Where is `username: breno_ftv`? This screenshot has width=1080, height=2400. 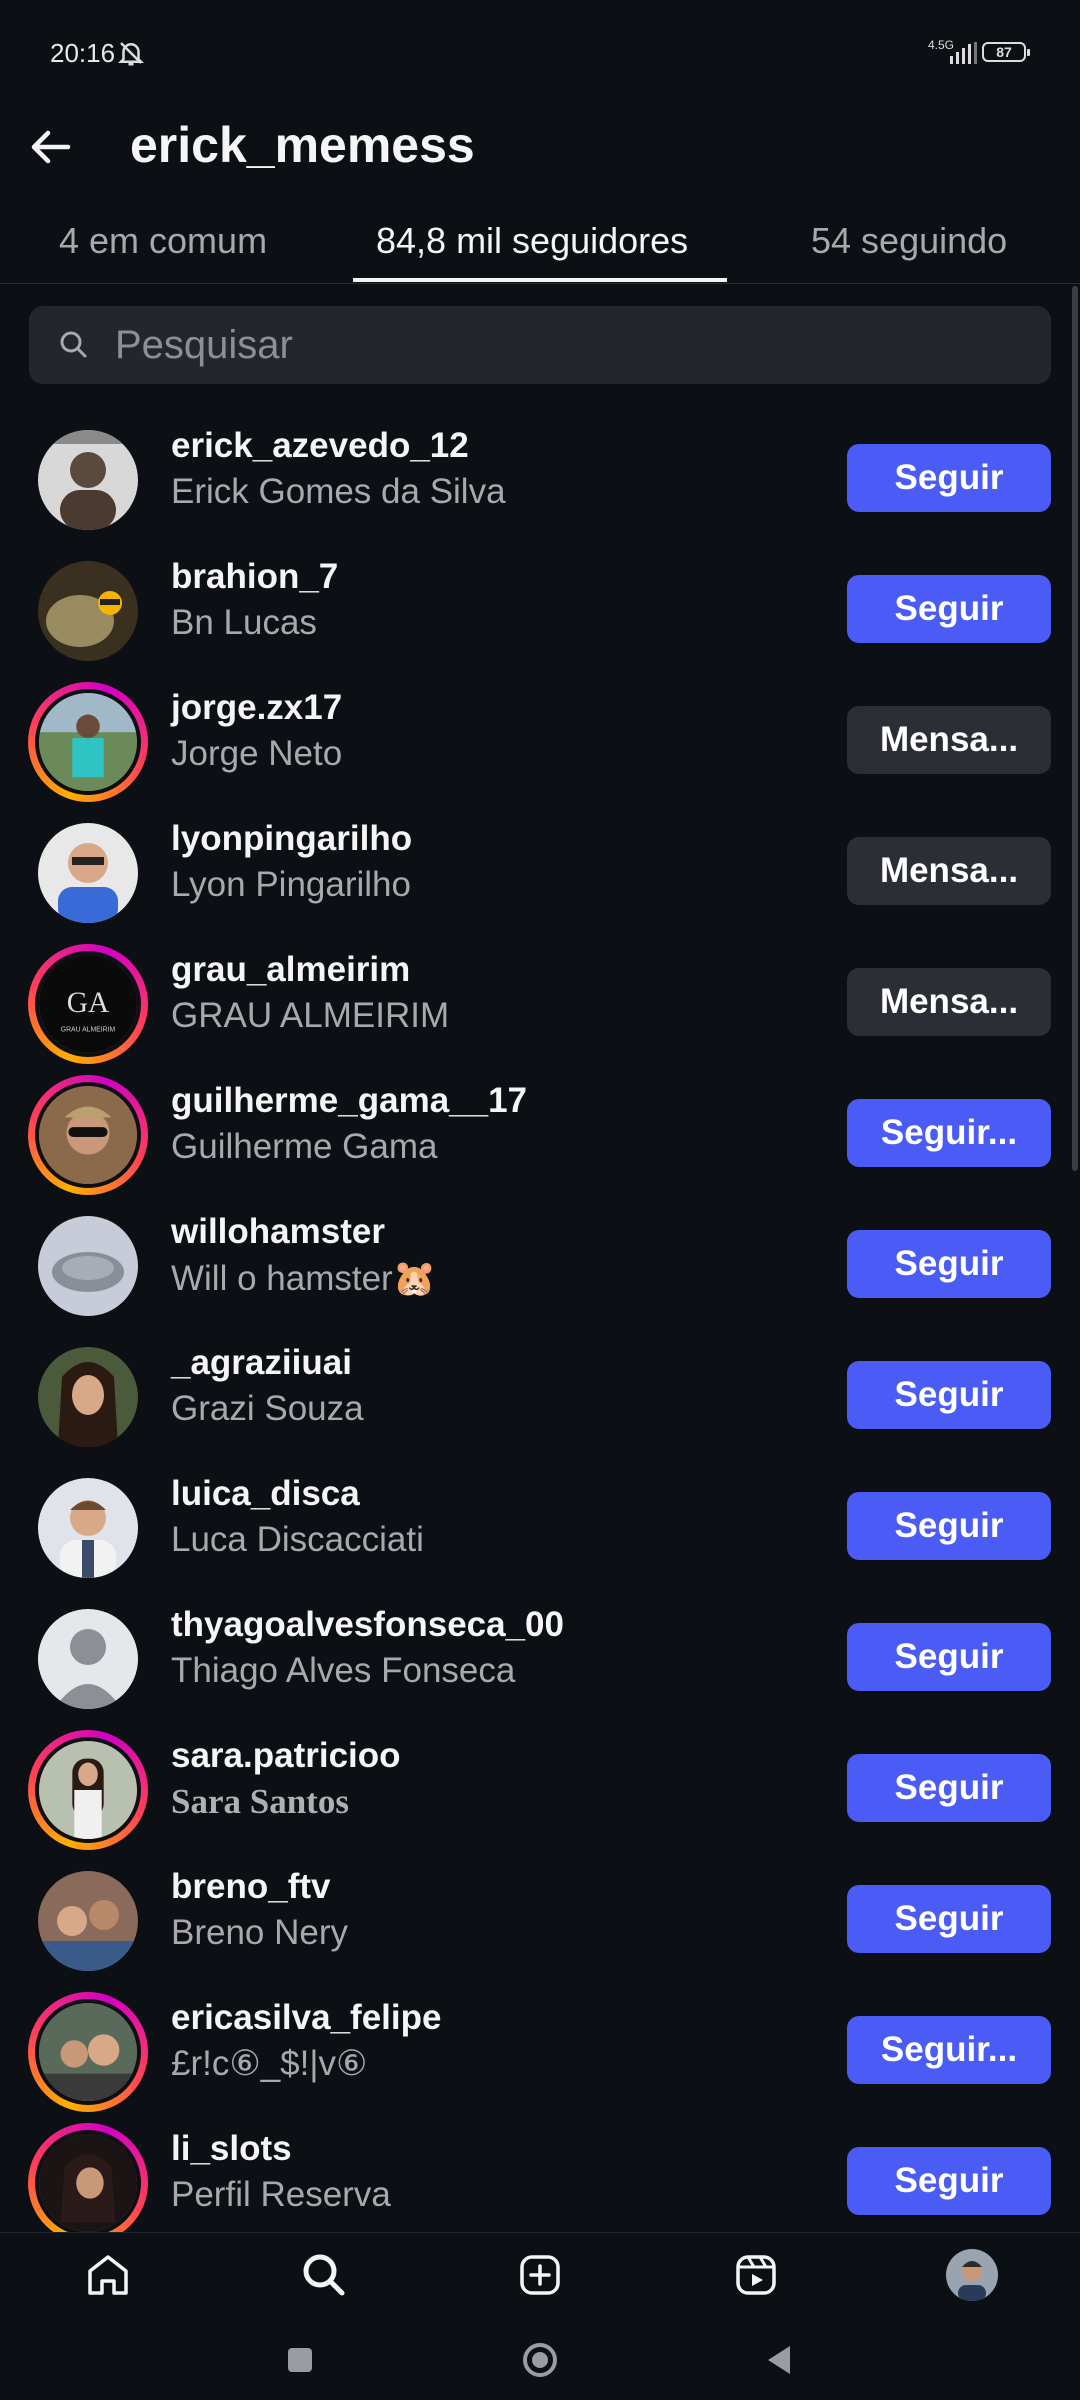
username: breno_ftv is located at coordinates (250, 1887).